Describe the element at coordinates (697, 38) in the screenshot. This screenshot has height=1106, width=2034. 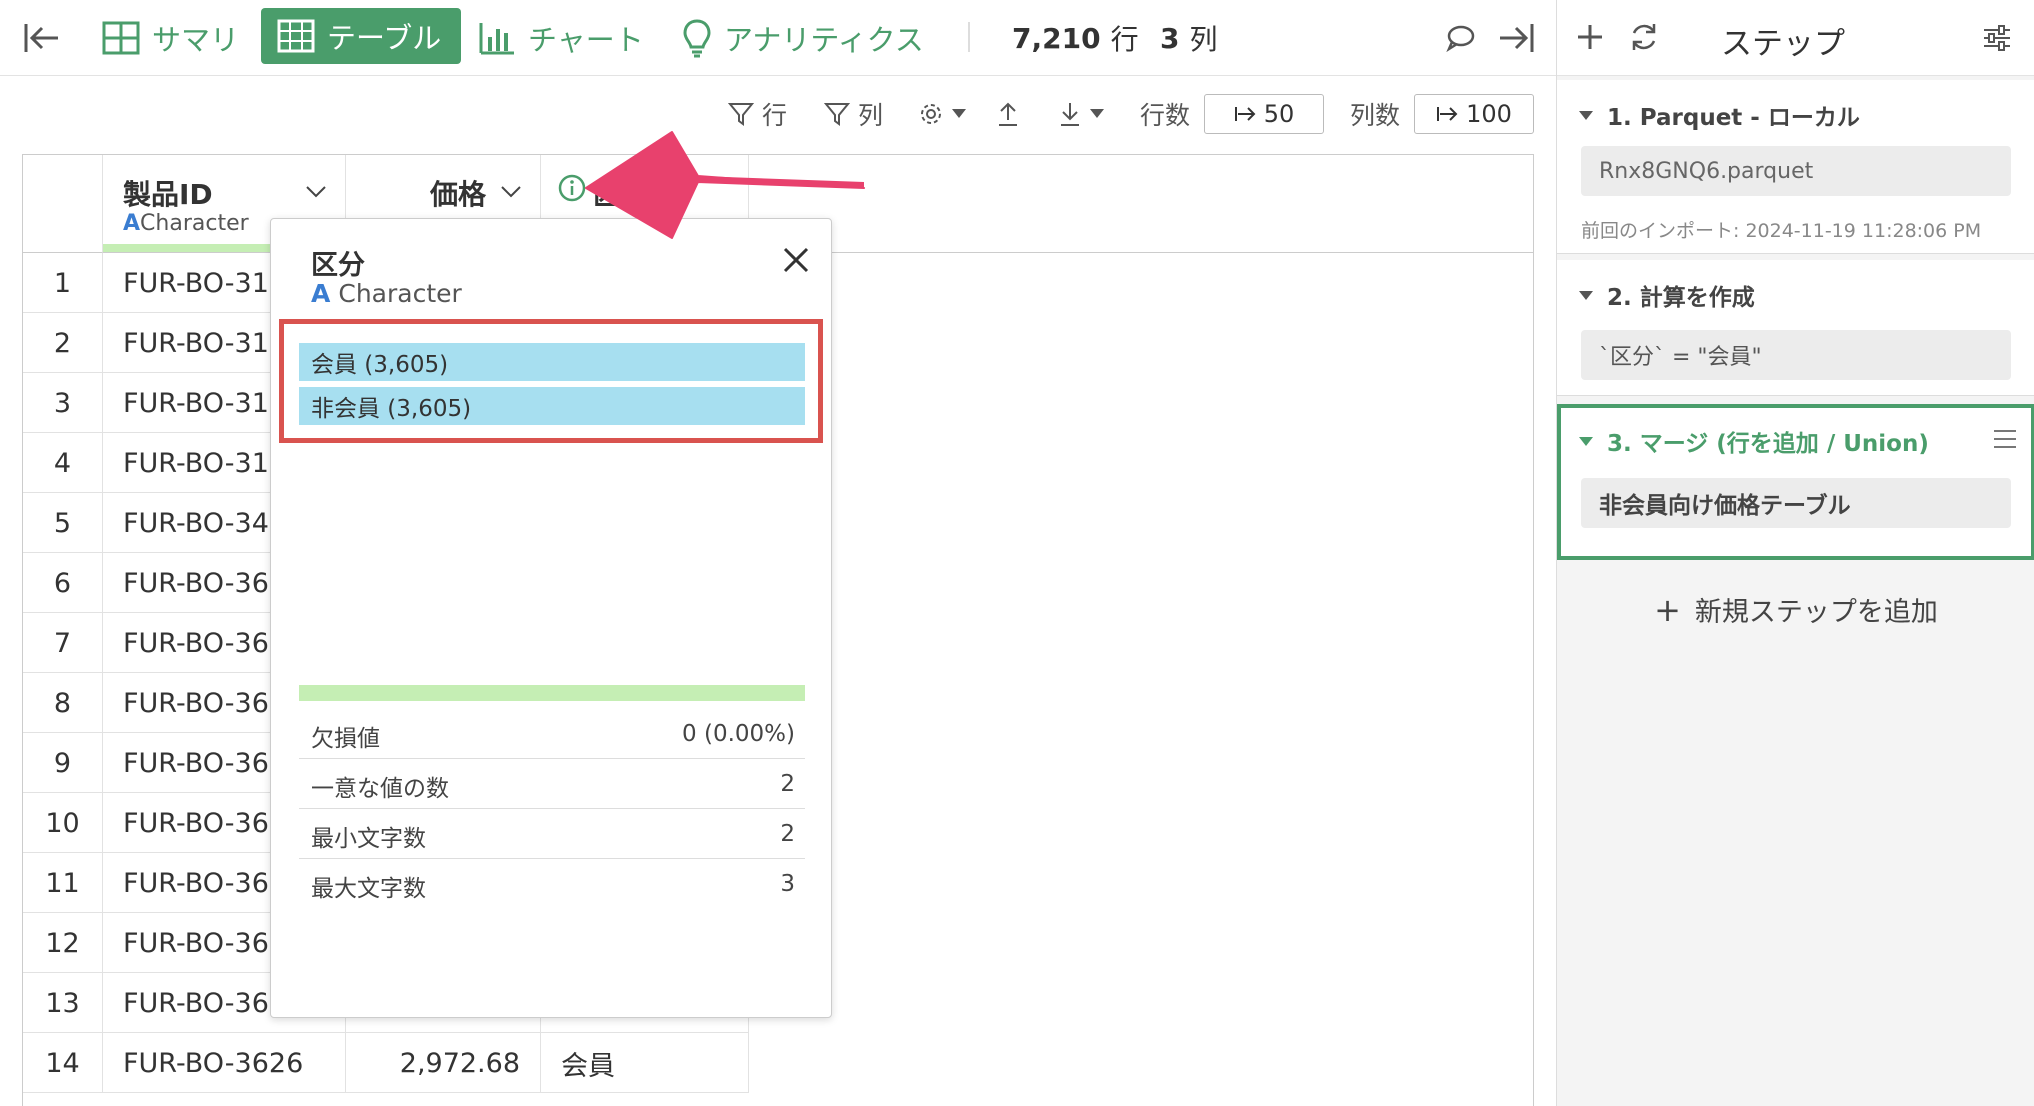
I see `lightbulb-icon` at that location.